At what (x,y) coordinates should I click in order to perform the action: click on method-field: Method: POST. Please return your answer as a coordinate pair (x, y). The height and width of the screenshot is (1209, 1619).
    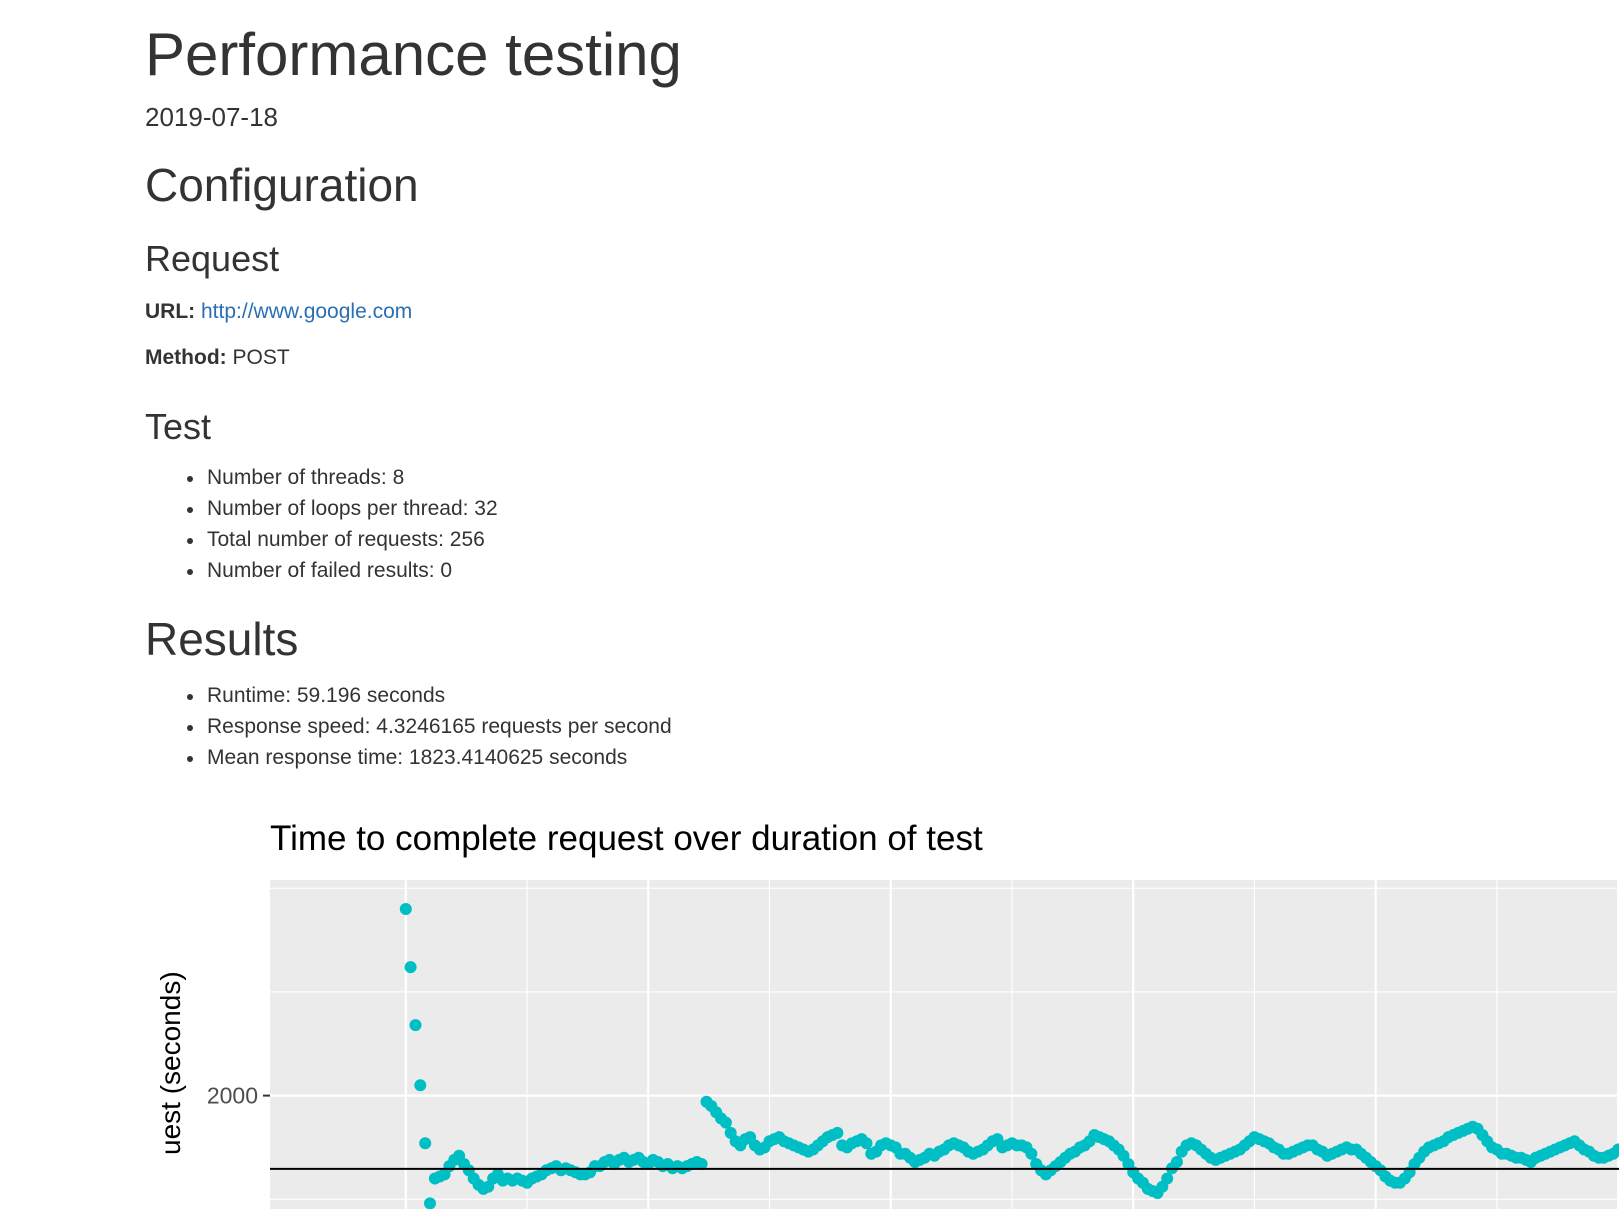
    Looking at the image, I should click on (217, 358).